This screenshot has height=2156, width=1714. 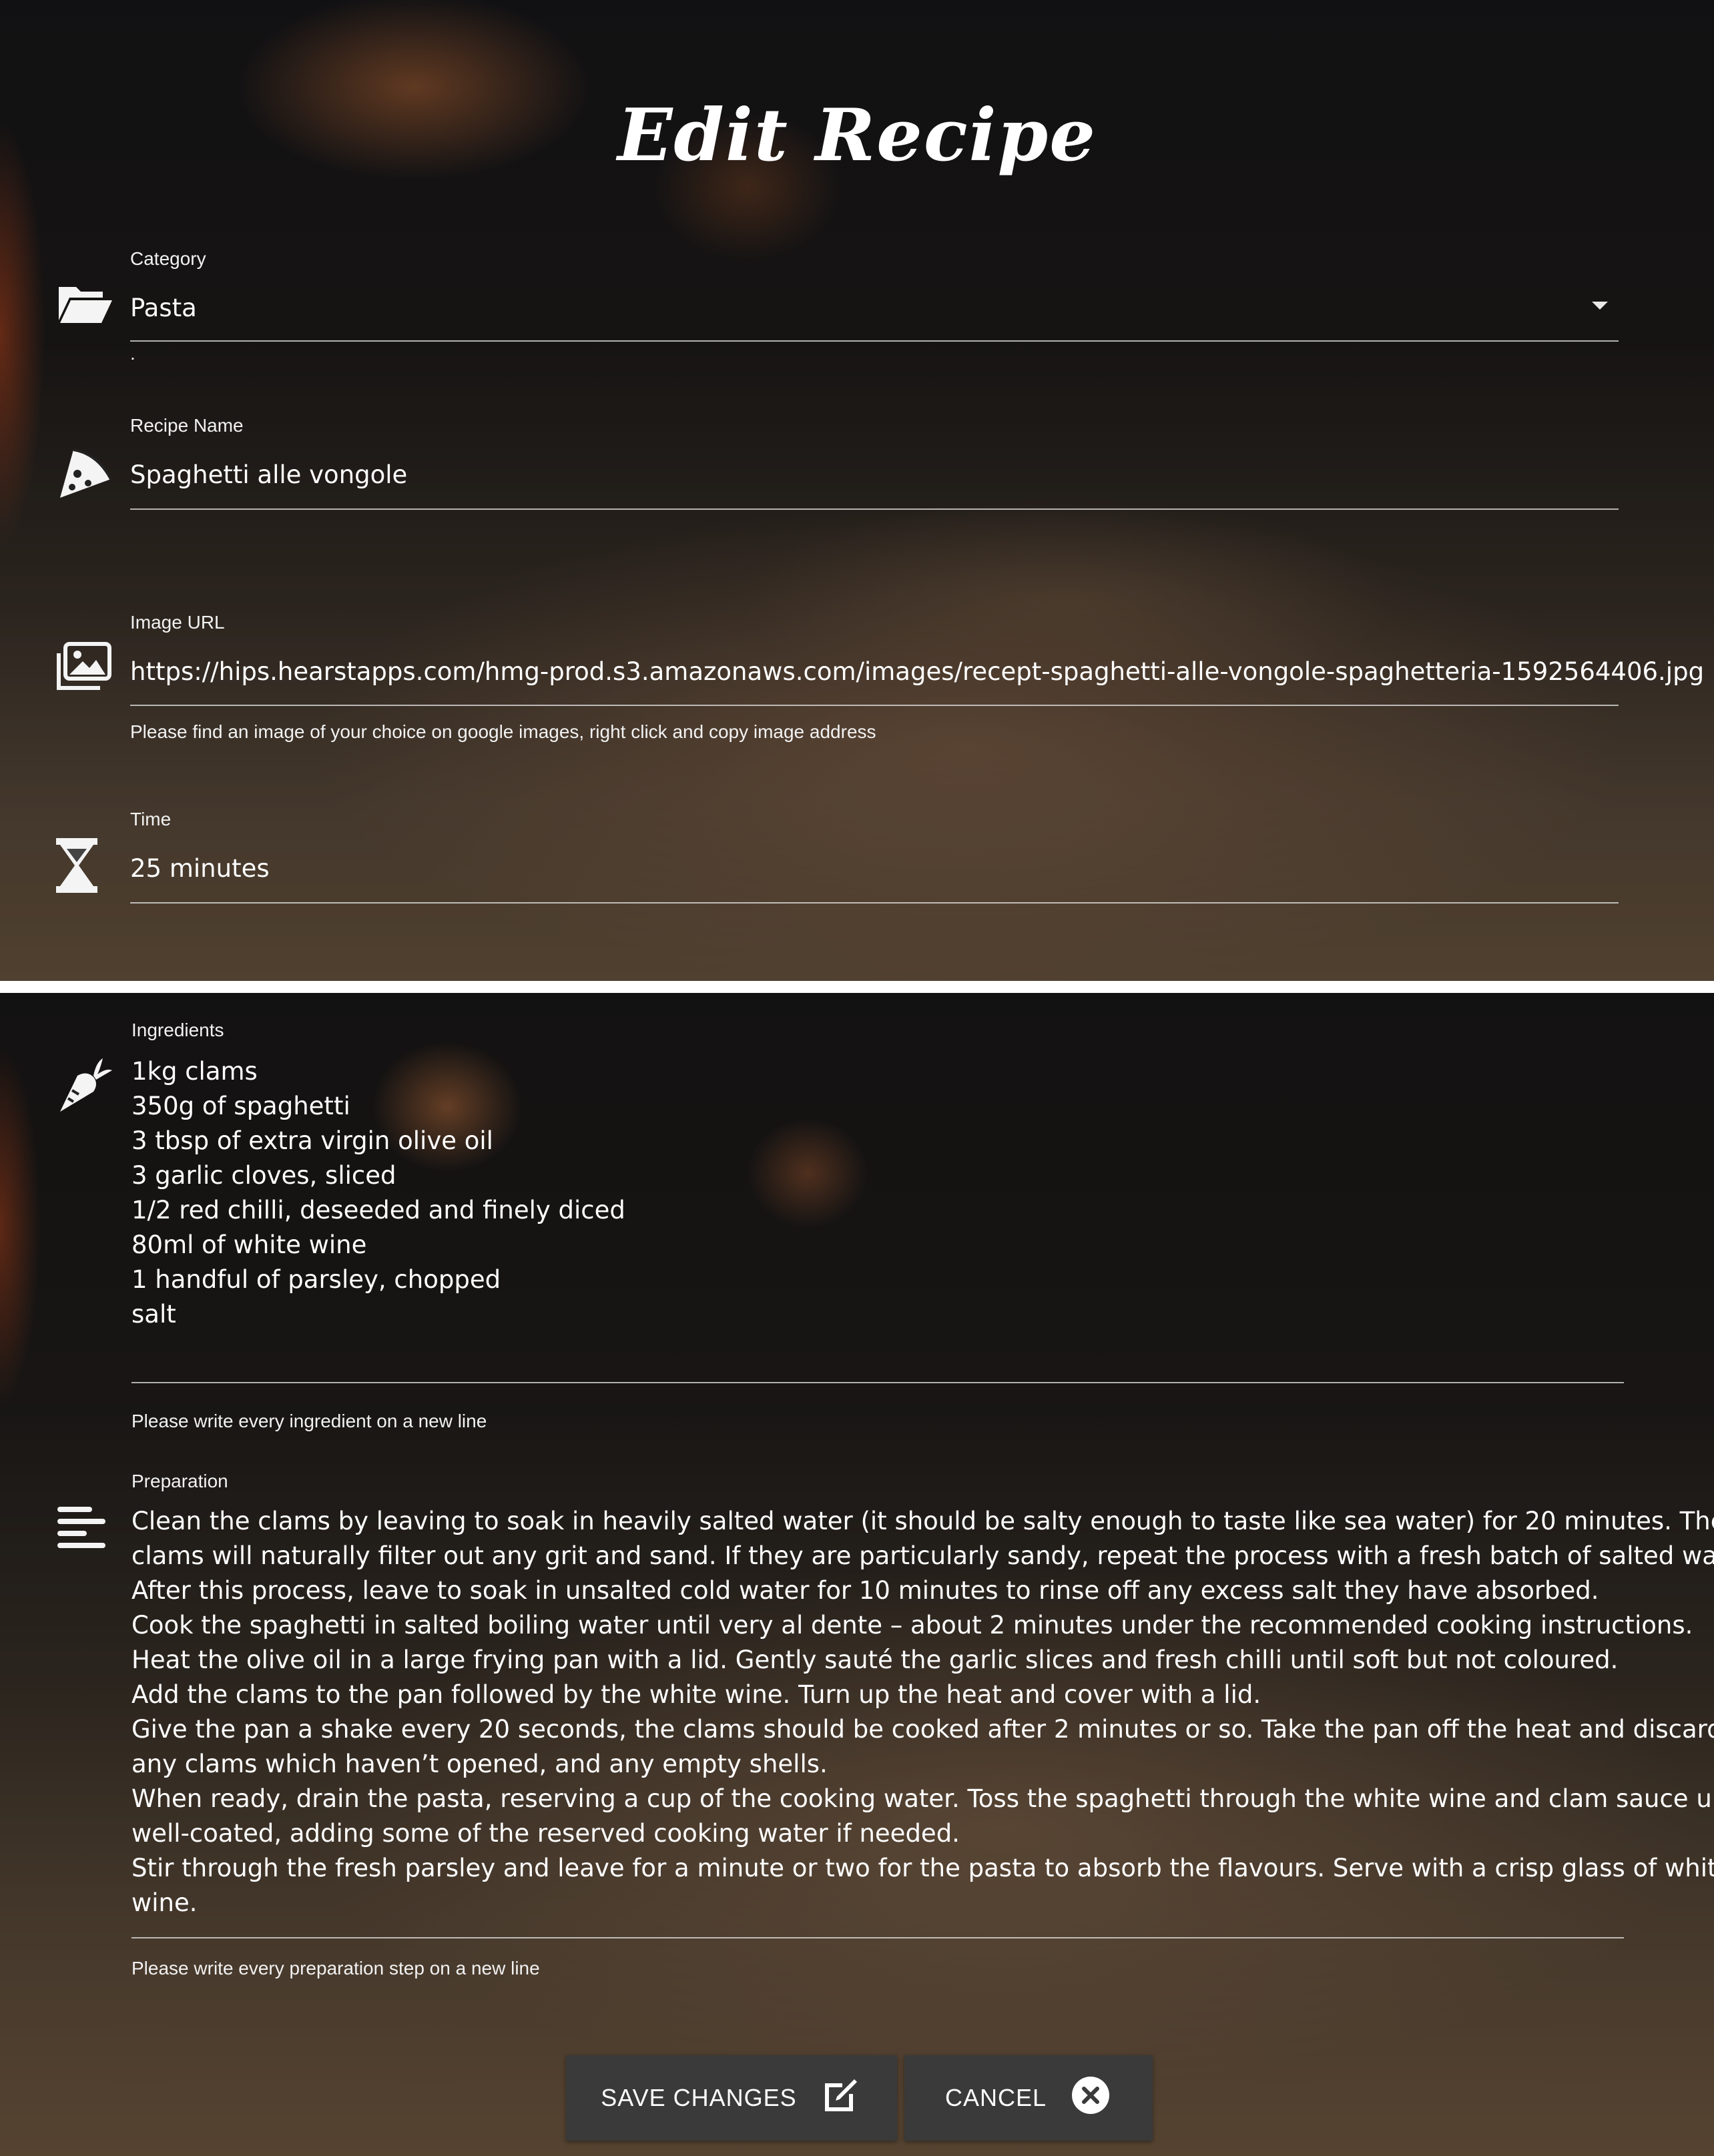 I want to click on category-helper: ., so click(x=132, y=353).